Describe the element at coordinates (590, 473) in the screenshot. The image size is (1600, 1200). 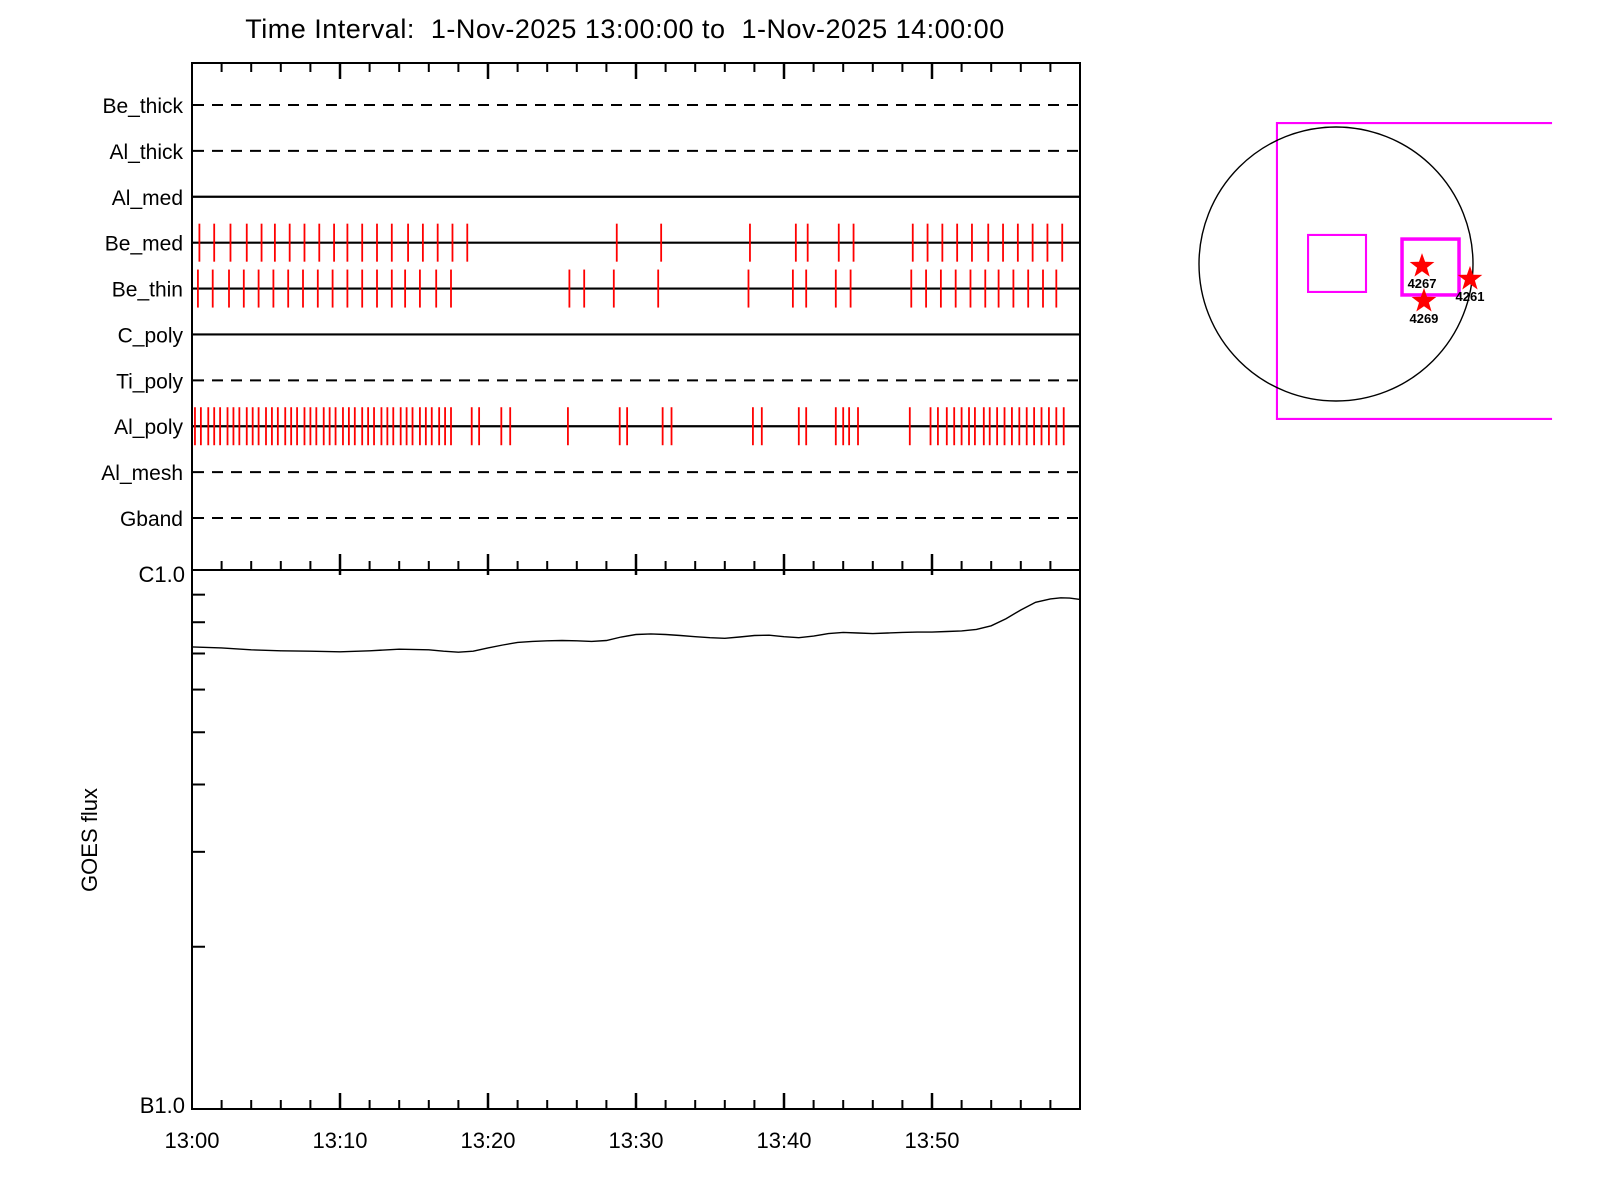
I see `filter-row-Al_mesh: Al_mesh` at that location.